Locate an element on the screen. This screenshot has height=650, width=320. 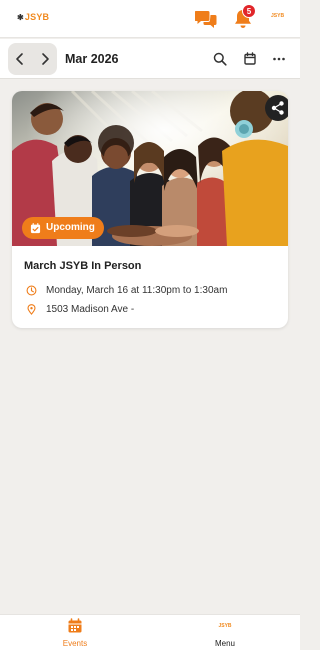
share-button is located at coordinates (276, 108).